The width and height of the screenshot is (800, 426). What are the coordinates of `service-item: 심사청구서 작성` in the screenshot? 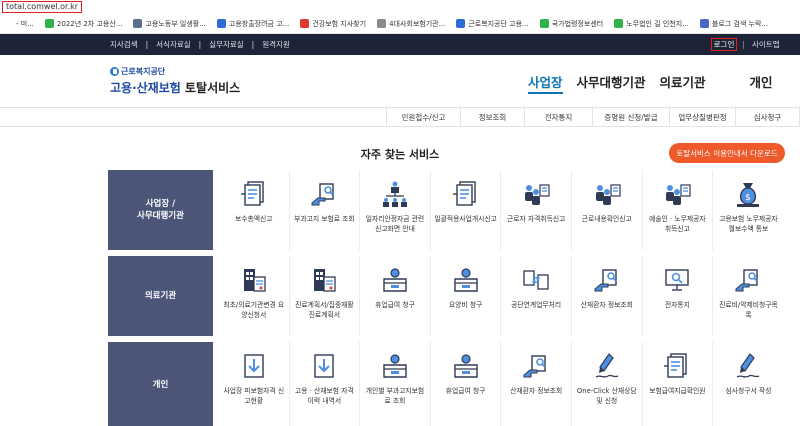 It's located at (748, 384).